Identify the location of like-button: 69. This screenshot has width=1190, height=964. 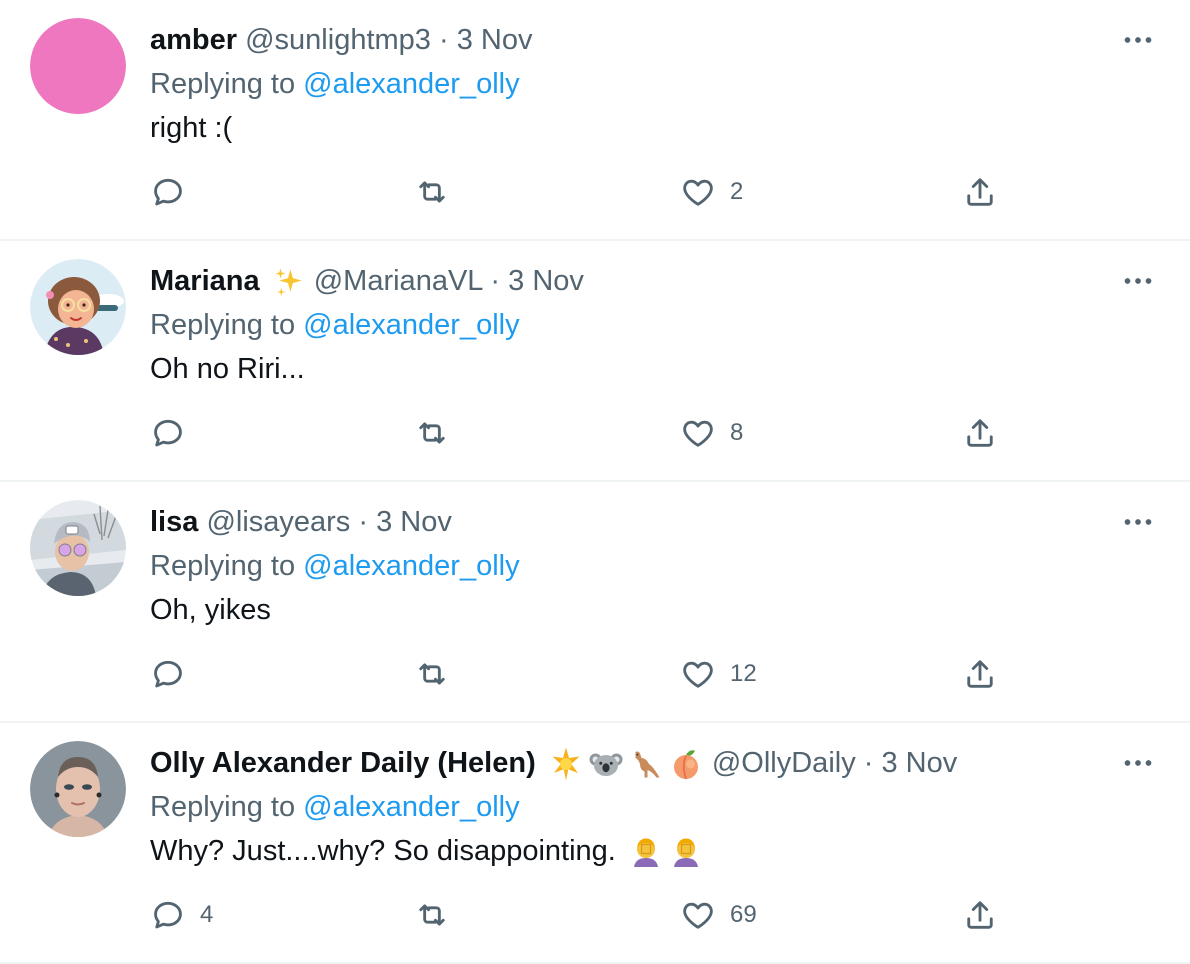
(718, 915).